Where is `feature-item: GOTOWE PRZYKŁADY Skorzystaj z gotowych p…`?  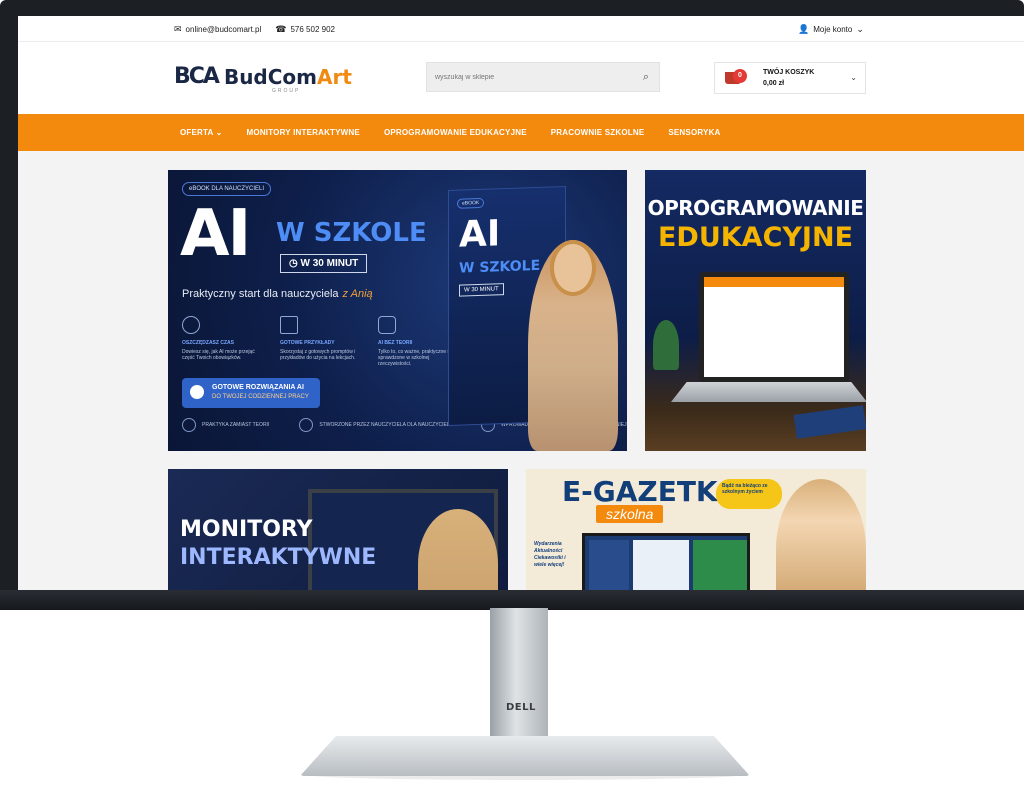 feature-item: GOTOWE PRZYKŁADY Skorzystaj z gotowych p… is located at coordinates (319, 341).